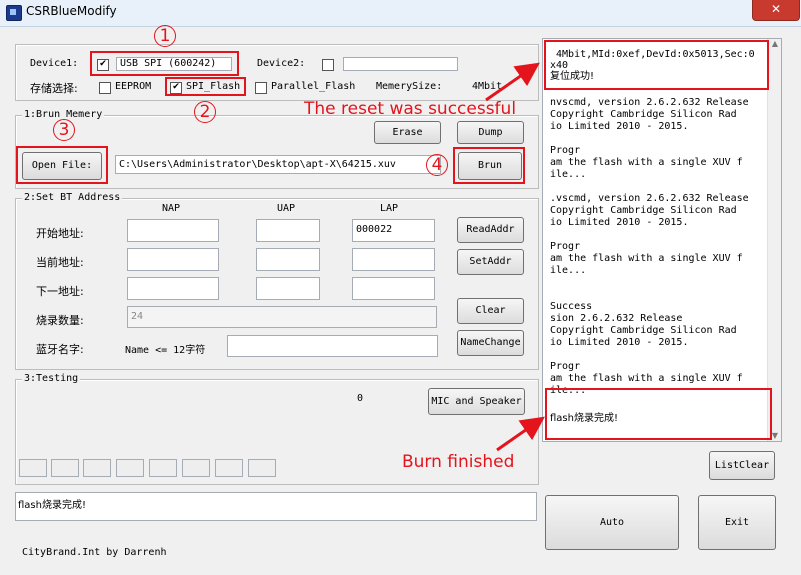 The height and width of the screenshot is (575, 801). I want to click on arrow-to-burn-log, so click(520, 434).